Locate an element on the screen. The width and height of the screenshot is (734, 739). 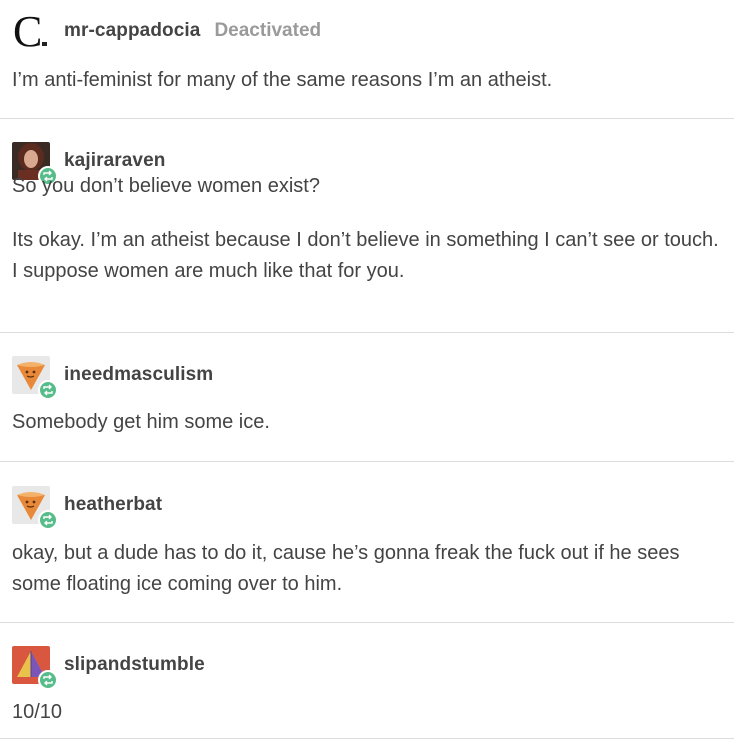
post-text: So you don’t believe women exist? is located at coordinates (166, 186).